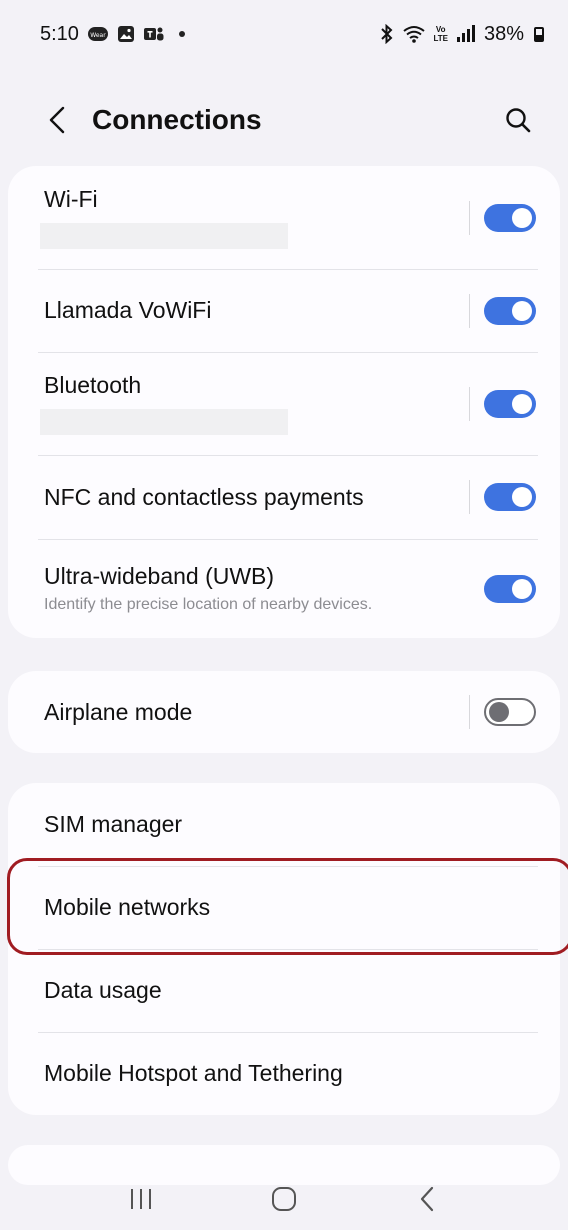 The height and width of the screenshot is (1230, 568). Describe the element at coordinates (284, 990) in the screenshot. I see `data-usage-row: Data usage` at that location.